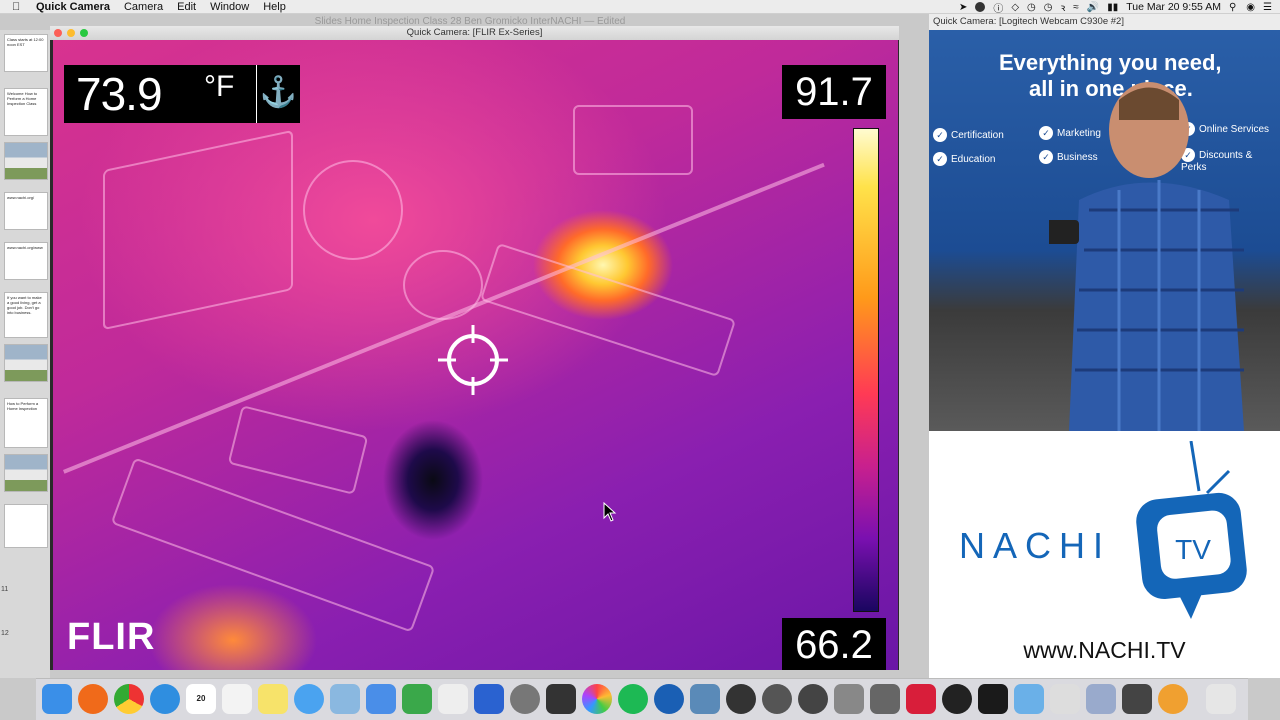 This screenshot has height=720, width=1280. What do you see at coordinates (1267, 7) in the screenshot?
I see `notification-center-icon: ☰` at bounding box center [1267, 7].